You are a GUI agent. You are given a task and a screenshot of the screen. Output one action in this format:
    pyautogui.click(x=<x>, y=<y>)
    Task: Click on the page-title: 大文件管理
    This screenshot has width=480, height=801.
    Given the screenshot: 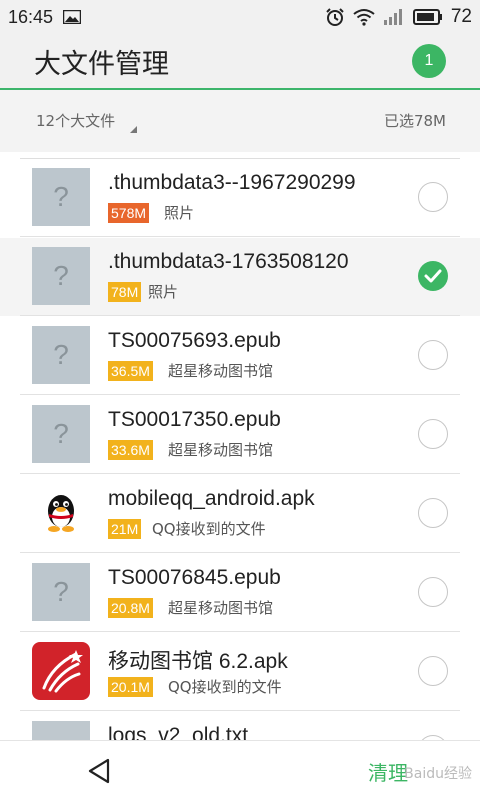 What is the action you would take?
    pyautogui.click(x=101, y=64)
    